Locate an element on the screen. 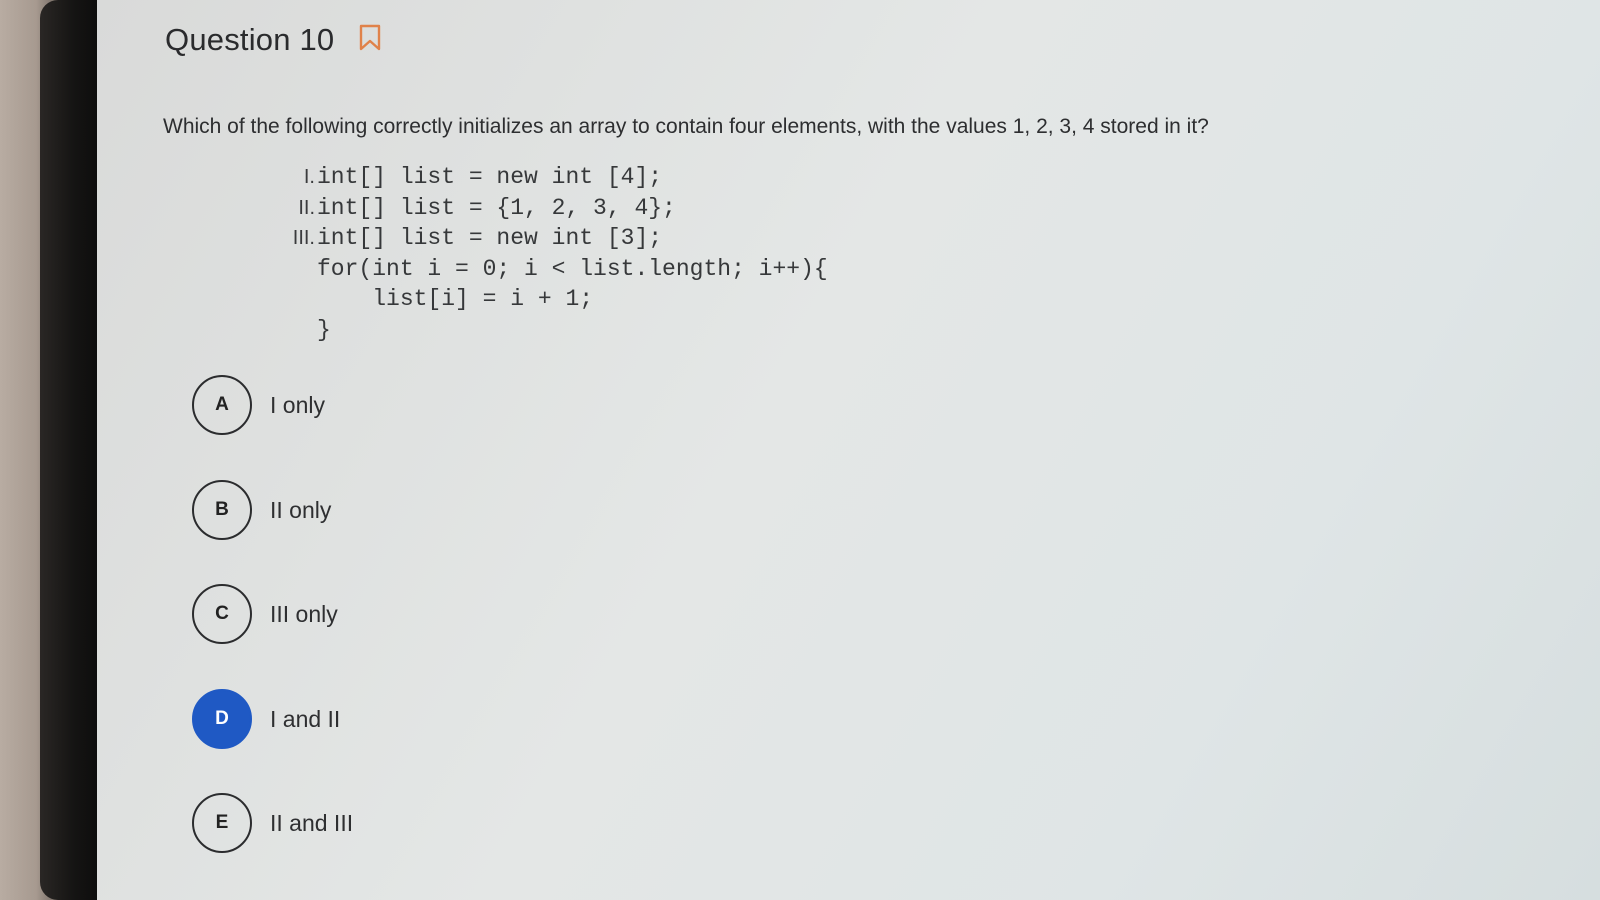 The image size is (1600, 900). choice-b-label: II only is located at coordinates (301, 509).